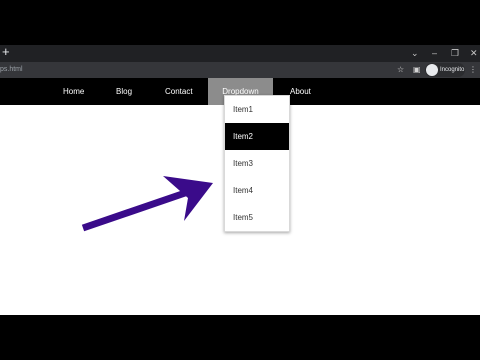  What do you see at coordinates (257, 109) in the screenshot?
I see `dropdown-item-1: Item1` at bounding box center [257, 109].